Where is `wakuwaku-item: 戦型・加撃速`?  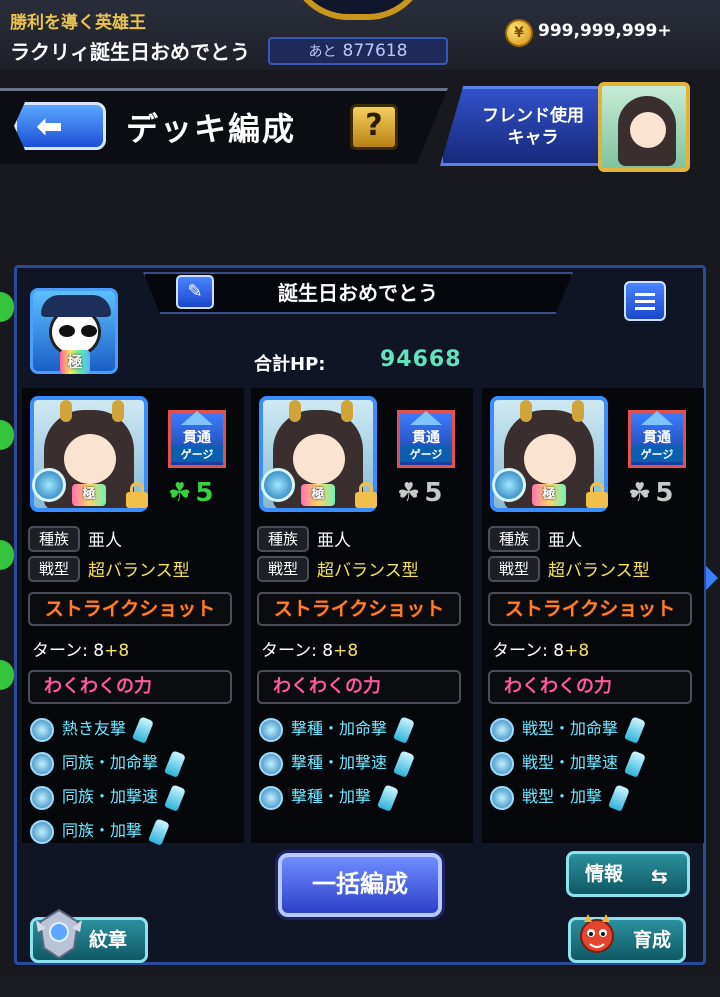 wakuwaku-item: 戦型・加撃速 is located at coordinates (593, 763).